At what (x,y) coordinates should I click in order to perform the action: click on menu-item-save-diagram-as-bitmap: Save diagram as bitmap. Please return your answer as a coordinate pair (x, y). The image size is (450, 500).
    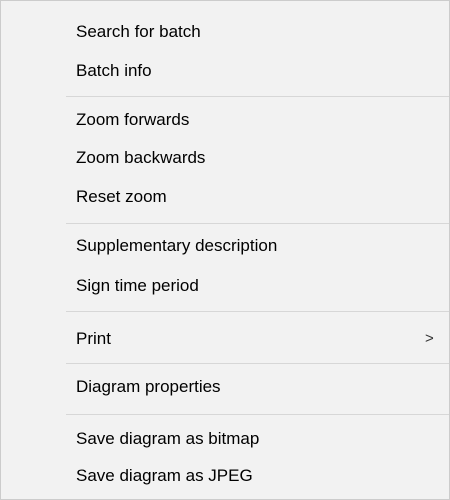
    Looking at the image, I should click on (225, 439).